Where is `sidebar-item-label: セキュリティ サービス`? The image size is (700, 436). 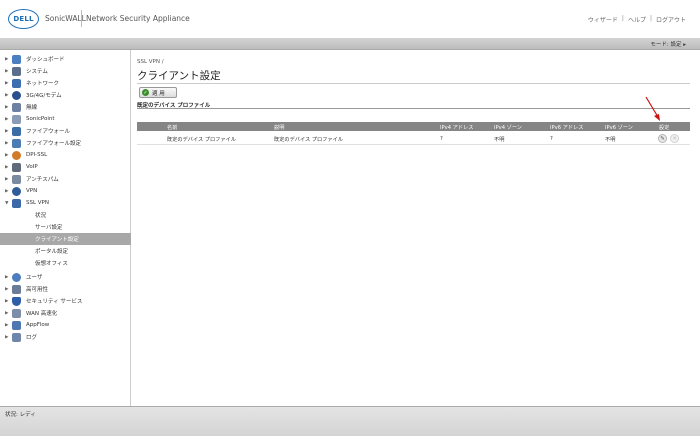
sidebar-item-label: セキュリティ サービス is located at coordinates (54, 302).